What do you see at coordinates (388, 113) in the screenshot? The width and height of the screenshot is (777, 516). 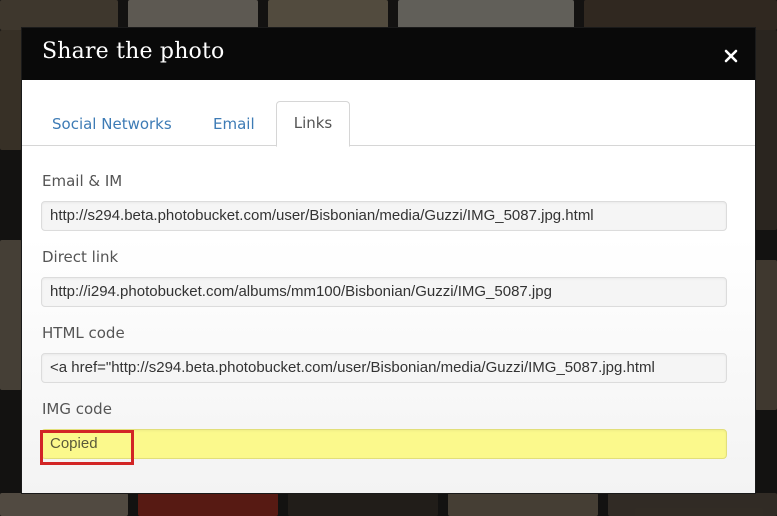 I see `share-tabs: Social Networks Email Links` at bounding box center [388, 113].